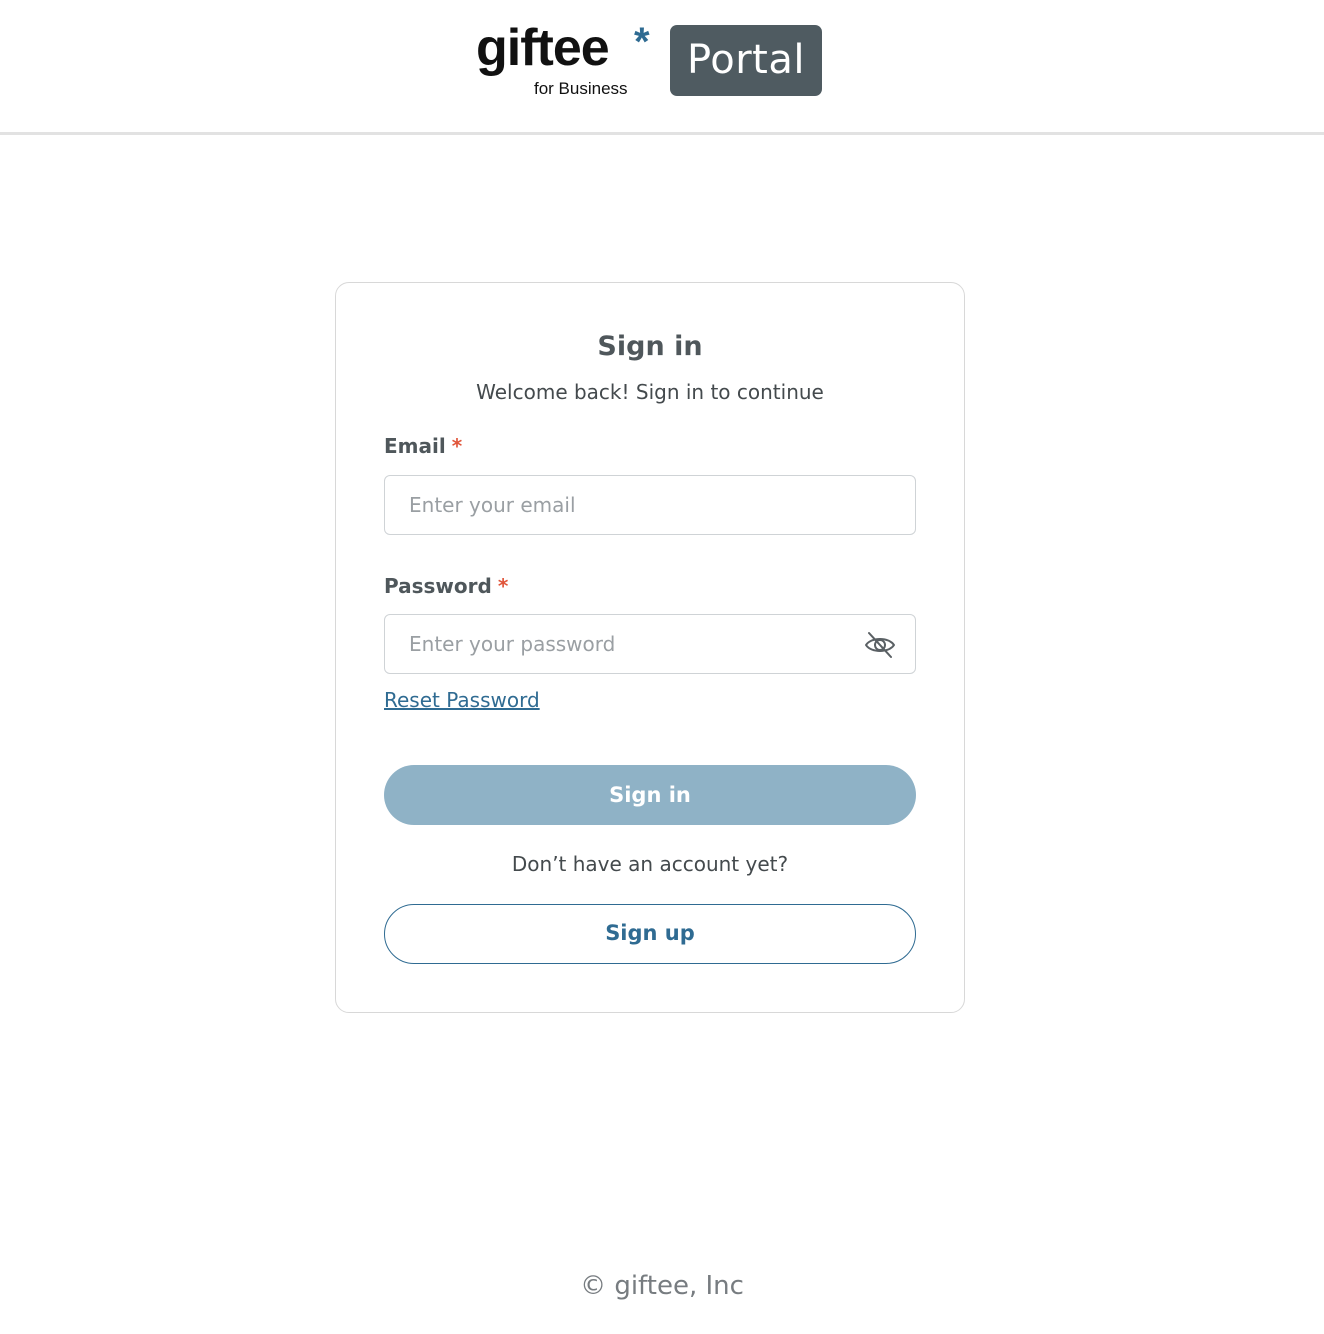  What do you see at coordinates (880, 645) in the screenshot?
I see `eye-slash-icon` at bounding box center [880, 645].